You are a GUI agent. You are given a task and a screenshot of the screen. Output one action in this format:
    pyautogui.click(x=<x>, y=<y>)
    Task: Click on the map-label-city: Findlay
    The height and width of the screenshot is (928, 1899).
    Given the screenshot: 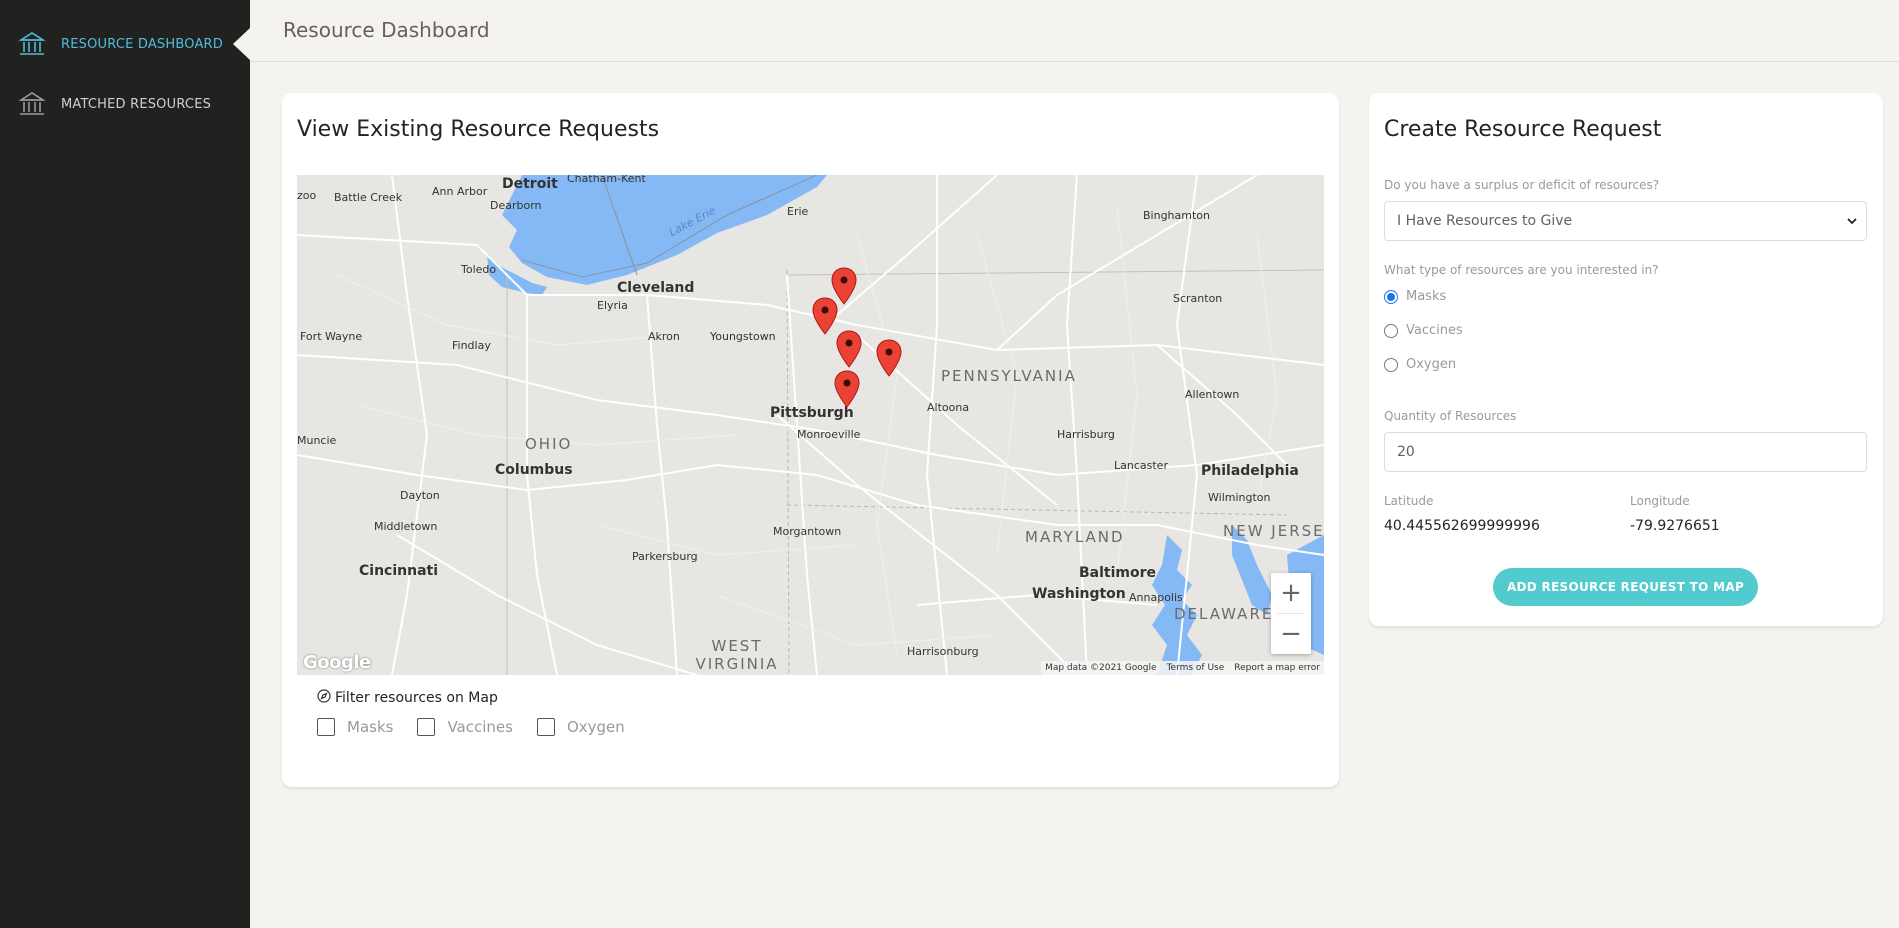 What is the action you would take?
    pyautogui.click(x=471, y=345)
    